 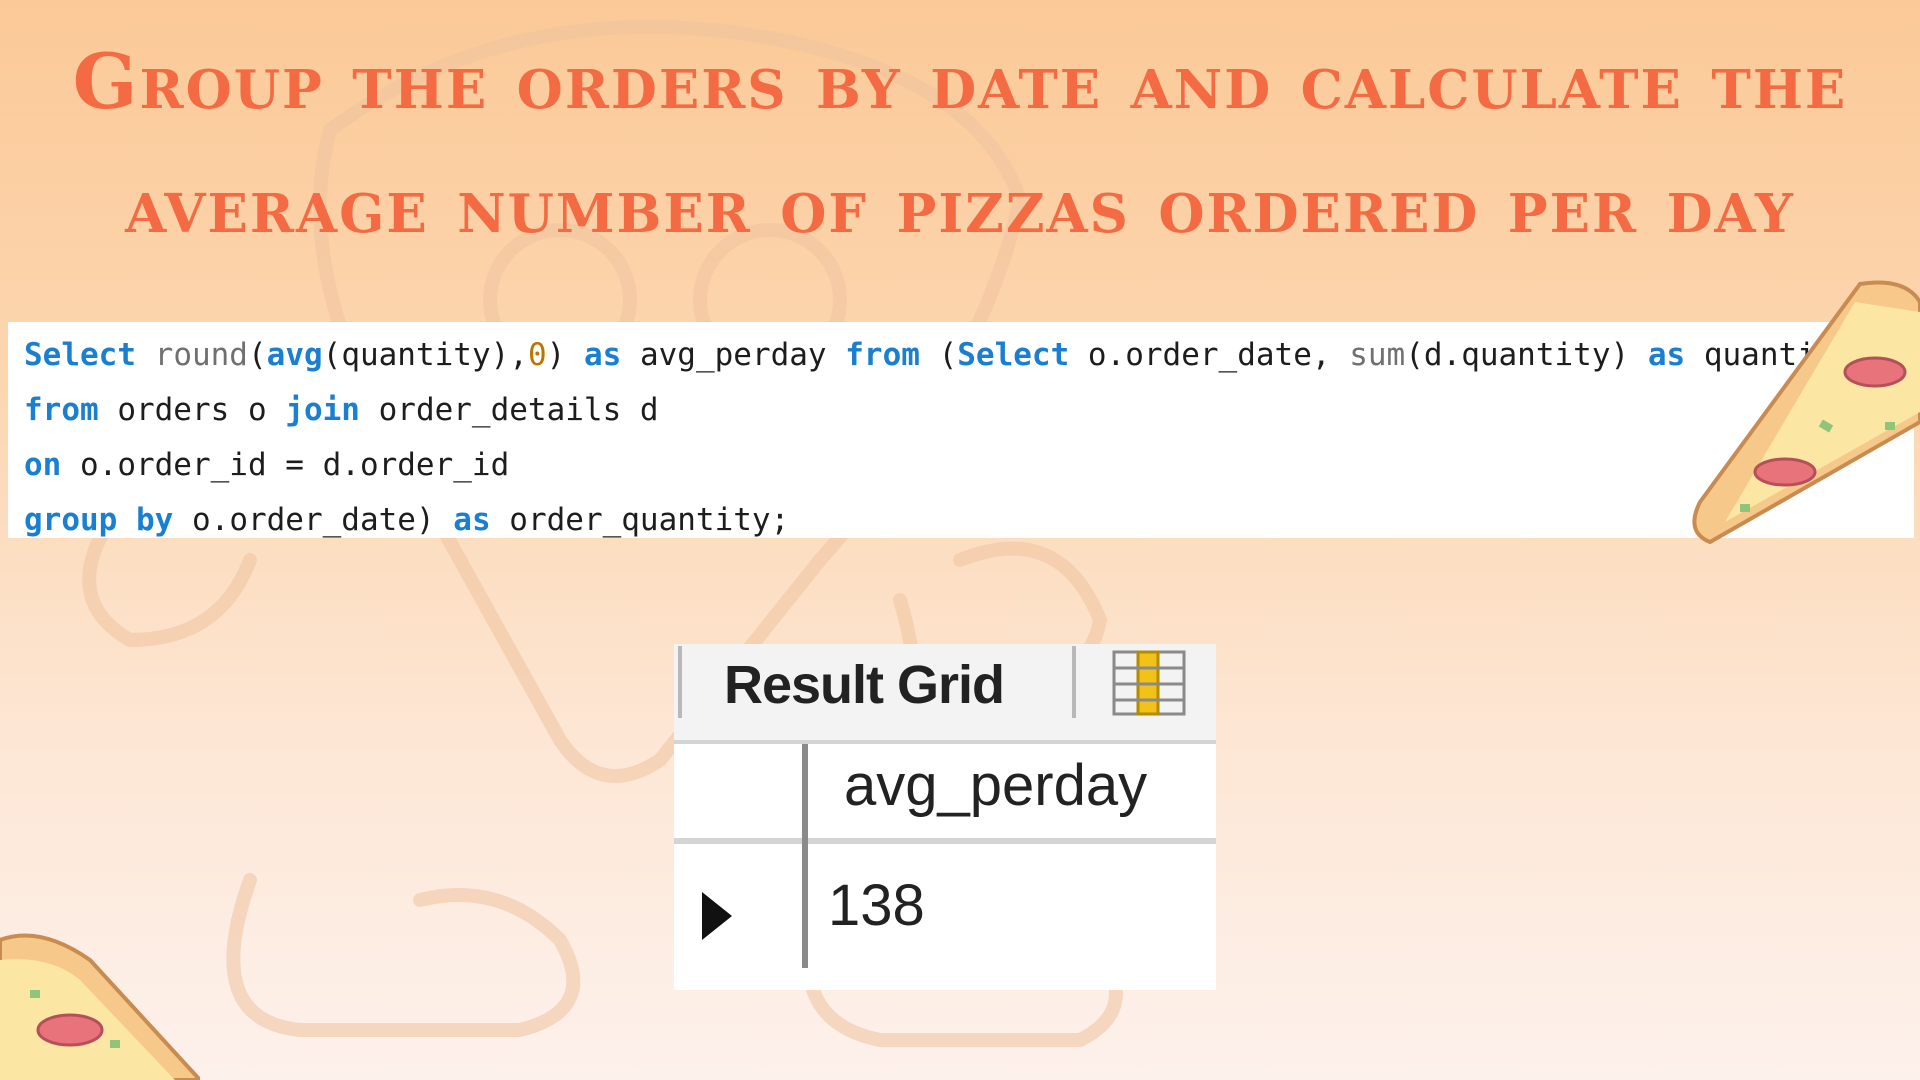 I want to click on code-text: o.order_date), so click(x=313, y=520).